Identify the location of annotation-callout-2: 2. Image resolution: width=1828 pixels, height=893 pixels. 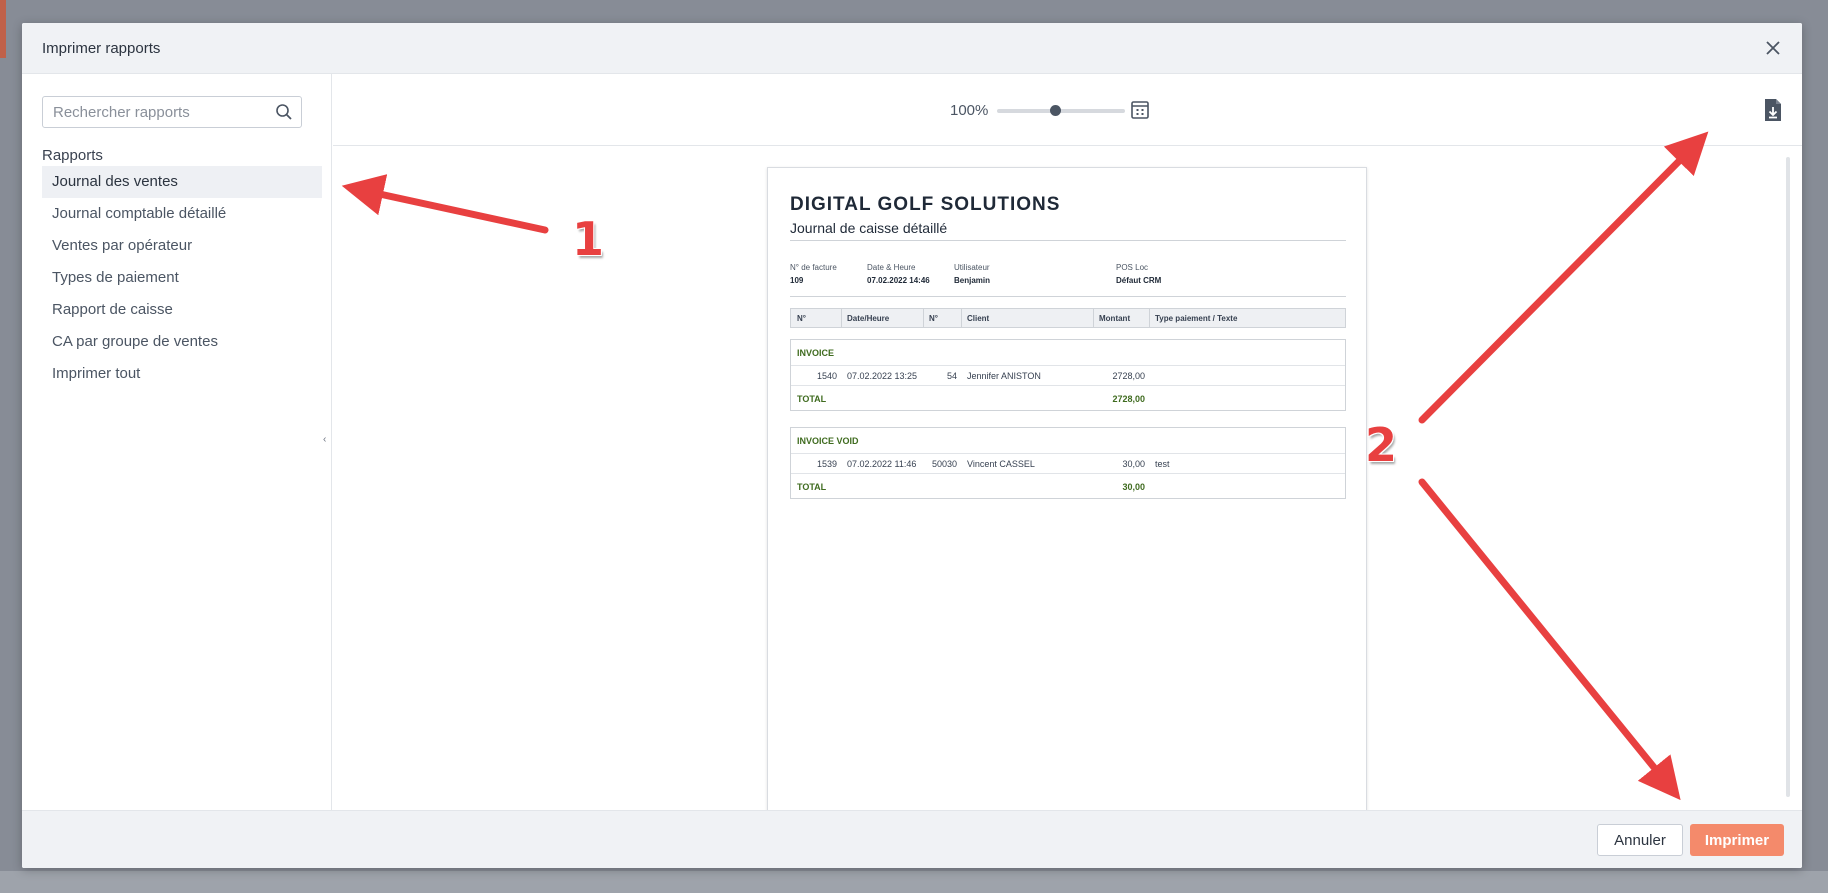
(1381, 445).